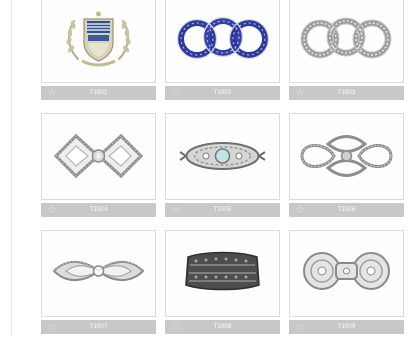 The height and width of the screenshot is (337, 409). Describe the element at coordinates (98, 41) in the screenshot. I see `product-image-crest-brooch` at that location.